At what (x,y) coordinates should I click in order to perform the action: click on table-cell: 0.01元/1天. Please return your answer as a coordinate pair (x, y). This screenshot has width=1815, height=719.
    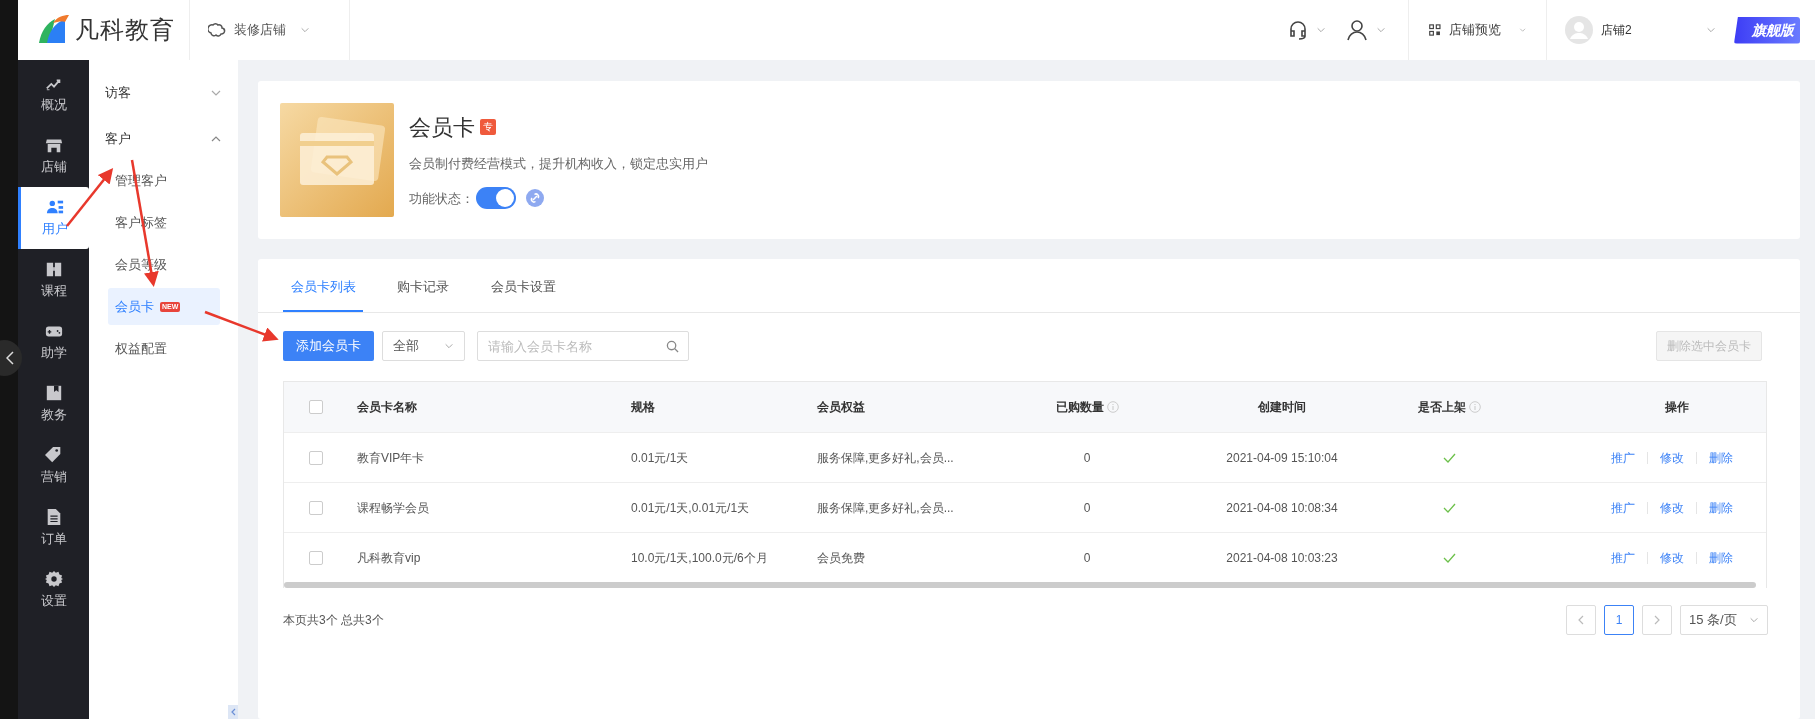
    Looking at the image, I should click on (660, 457).